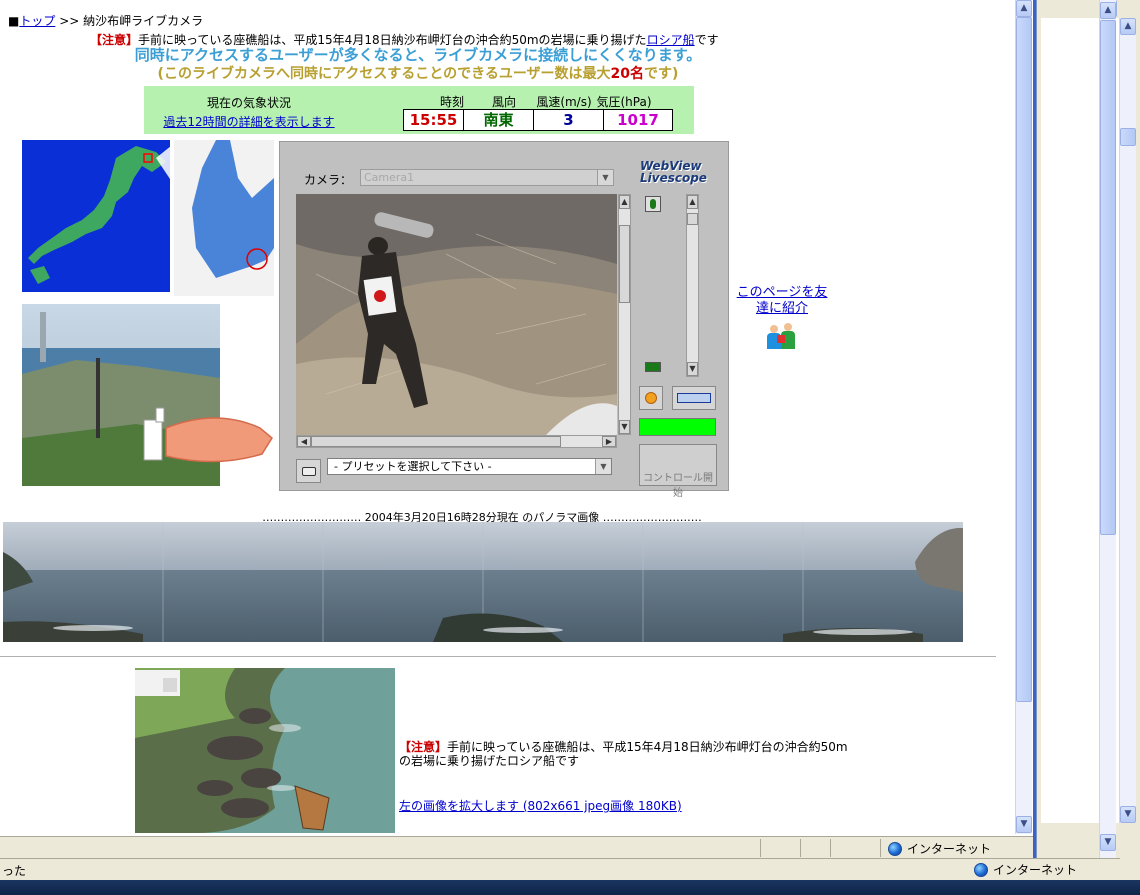 This screenshot has height=895, width=1140. I want to click on weather-details-link: 過去12時間の詳細を表示します, so click(248, 122).